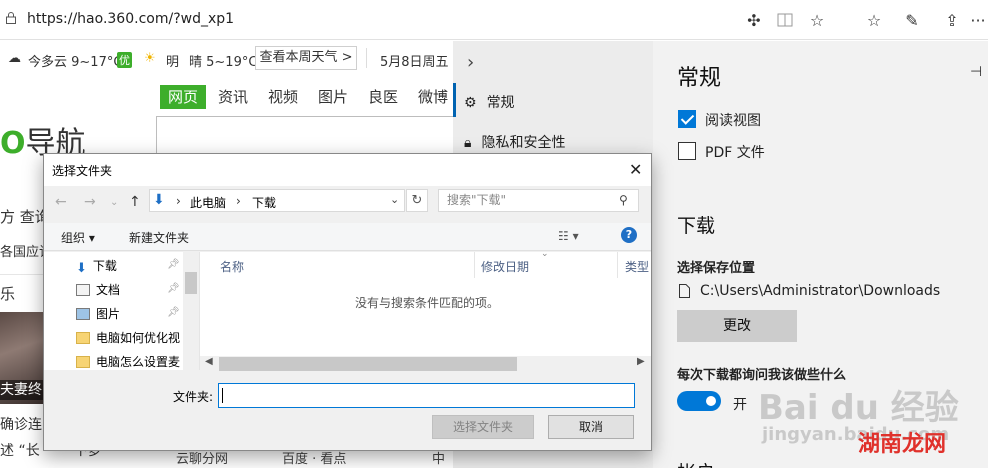  Describe the element at coordinates (11, 18) in the screenshot. I see `lock-icon` at that location.